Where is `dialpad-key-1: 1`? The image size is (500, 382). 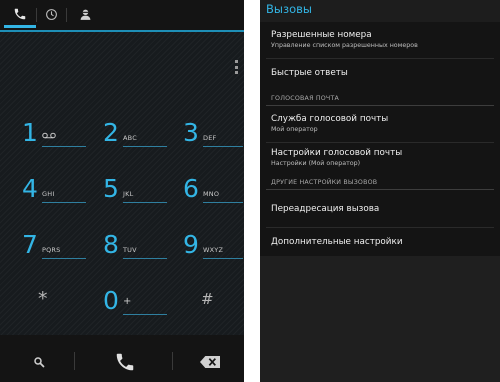 dialpad-key-1: 1 is located at coordinates (57, 146).